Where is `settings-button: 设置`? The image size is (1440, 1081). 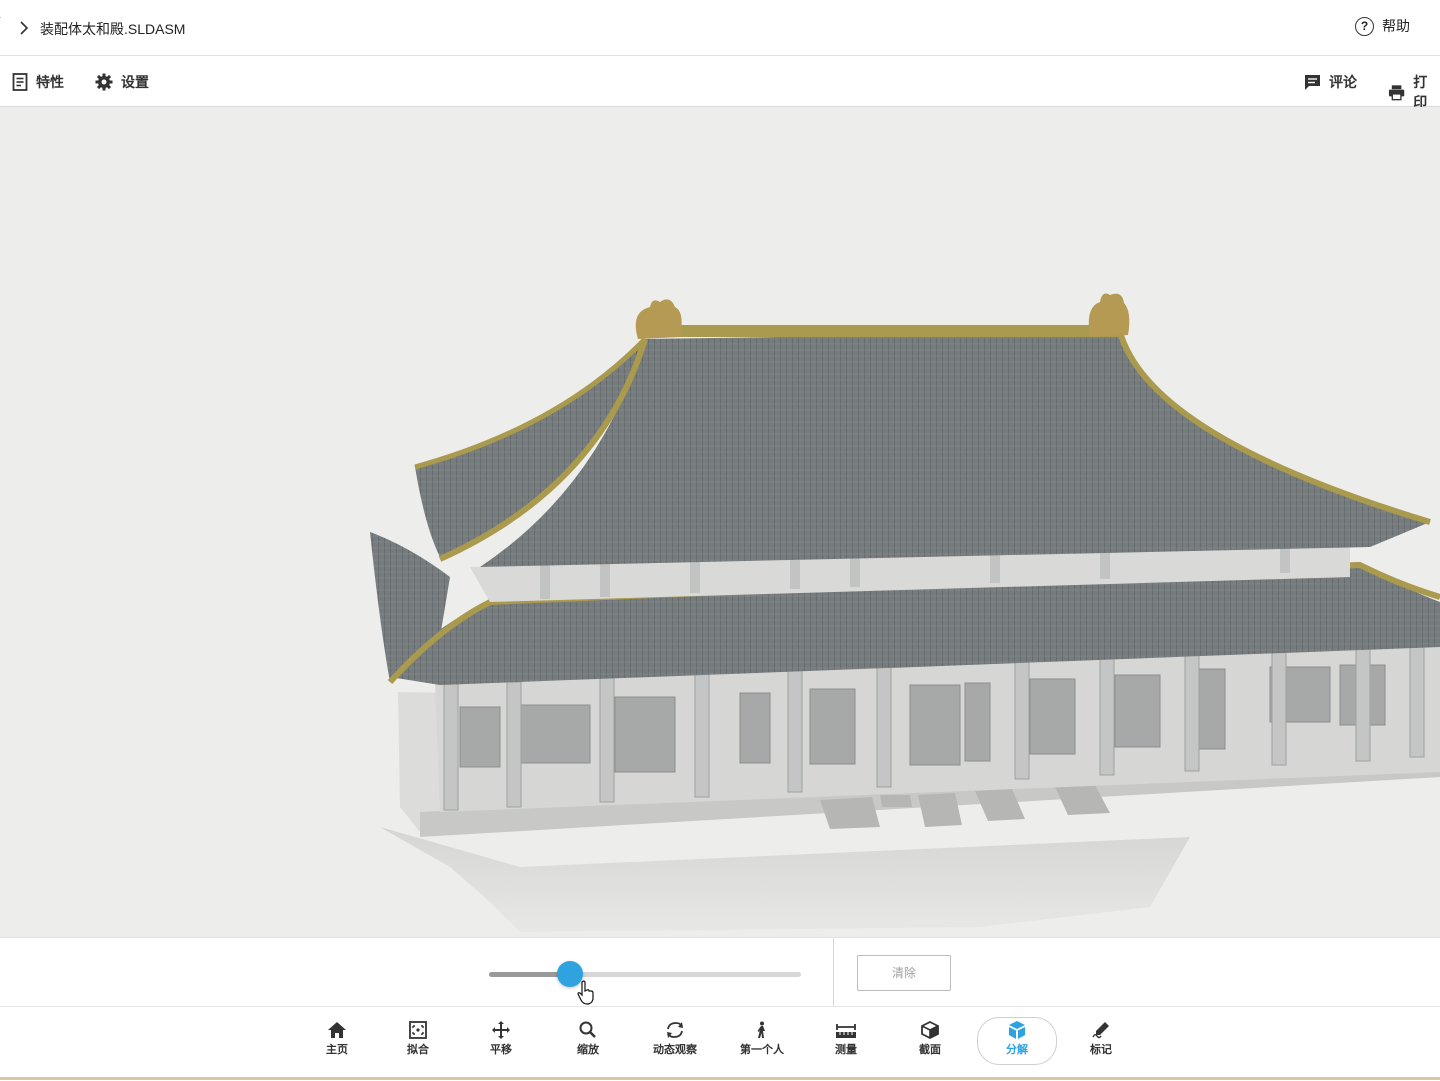
settings-button: 设置 is located at coordinates (122, 82).